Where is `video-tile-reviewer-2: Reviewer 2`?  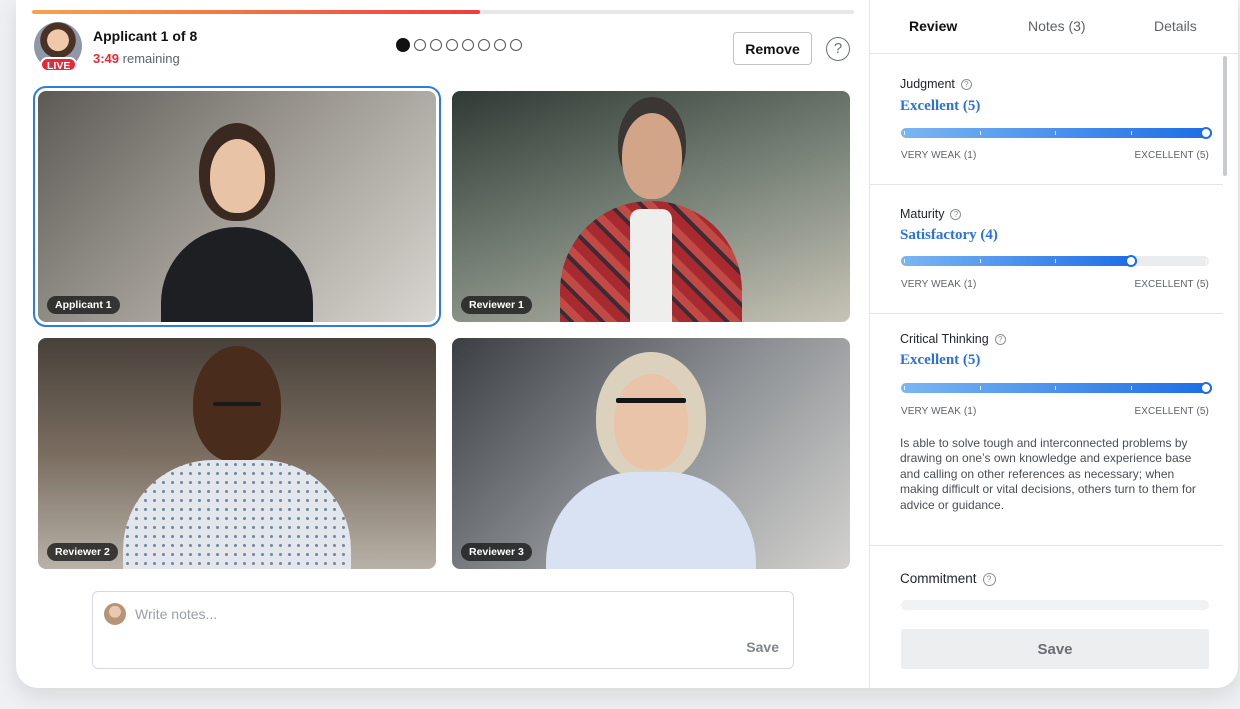 video-tile-reviewer-2: Reviewer 2 is located at coordinates (237, 453).